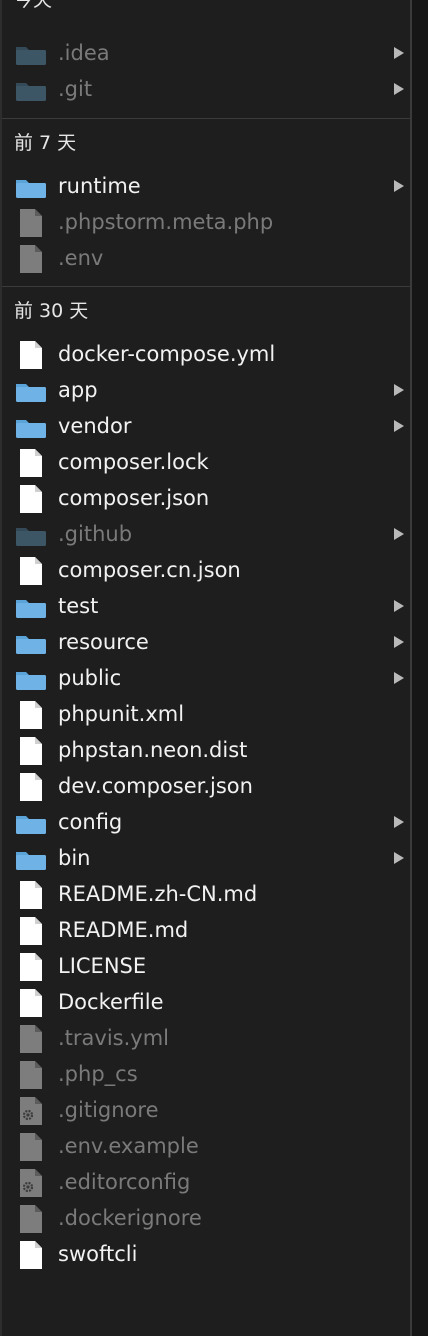  What do you see at coordinates (206, 426) in the screenshot?
I see `list-item-vendor: vendor` at bounding box center [206, 426].